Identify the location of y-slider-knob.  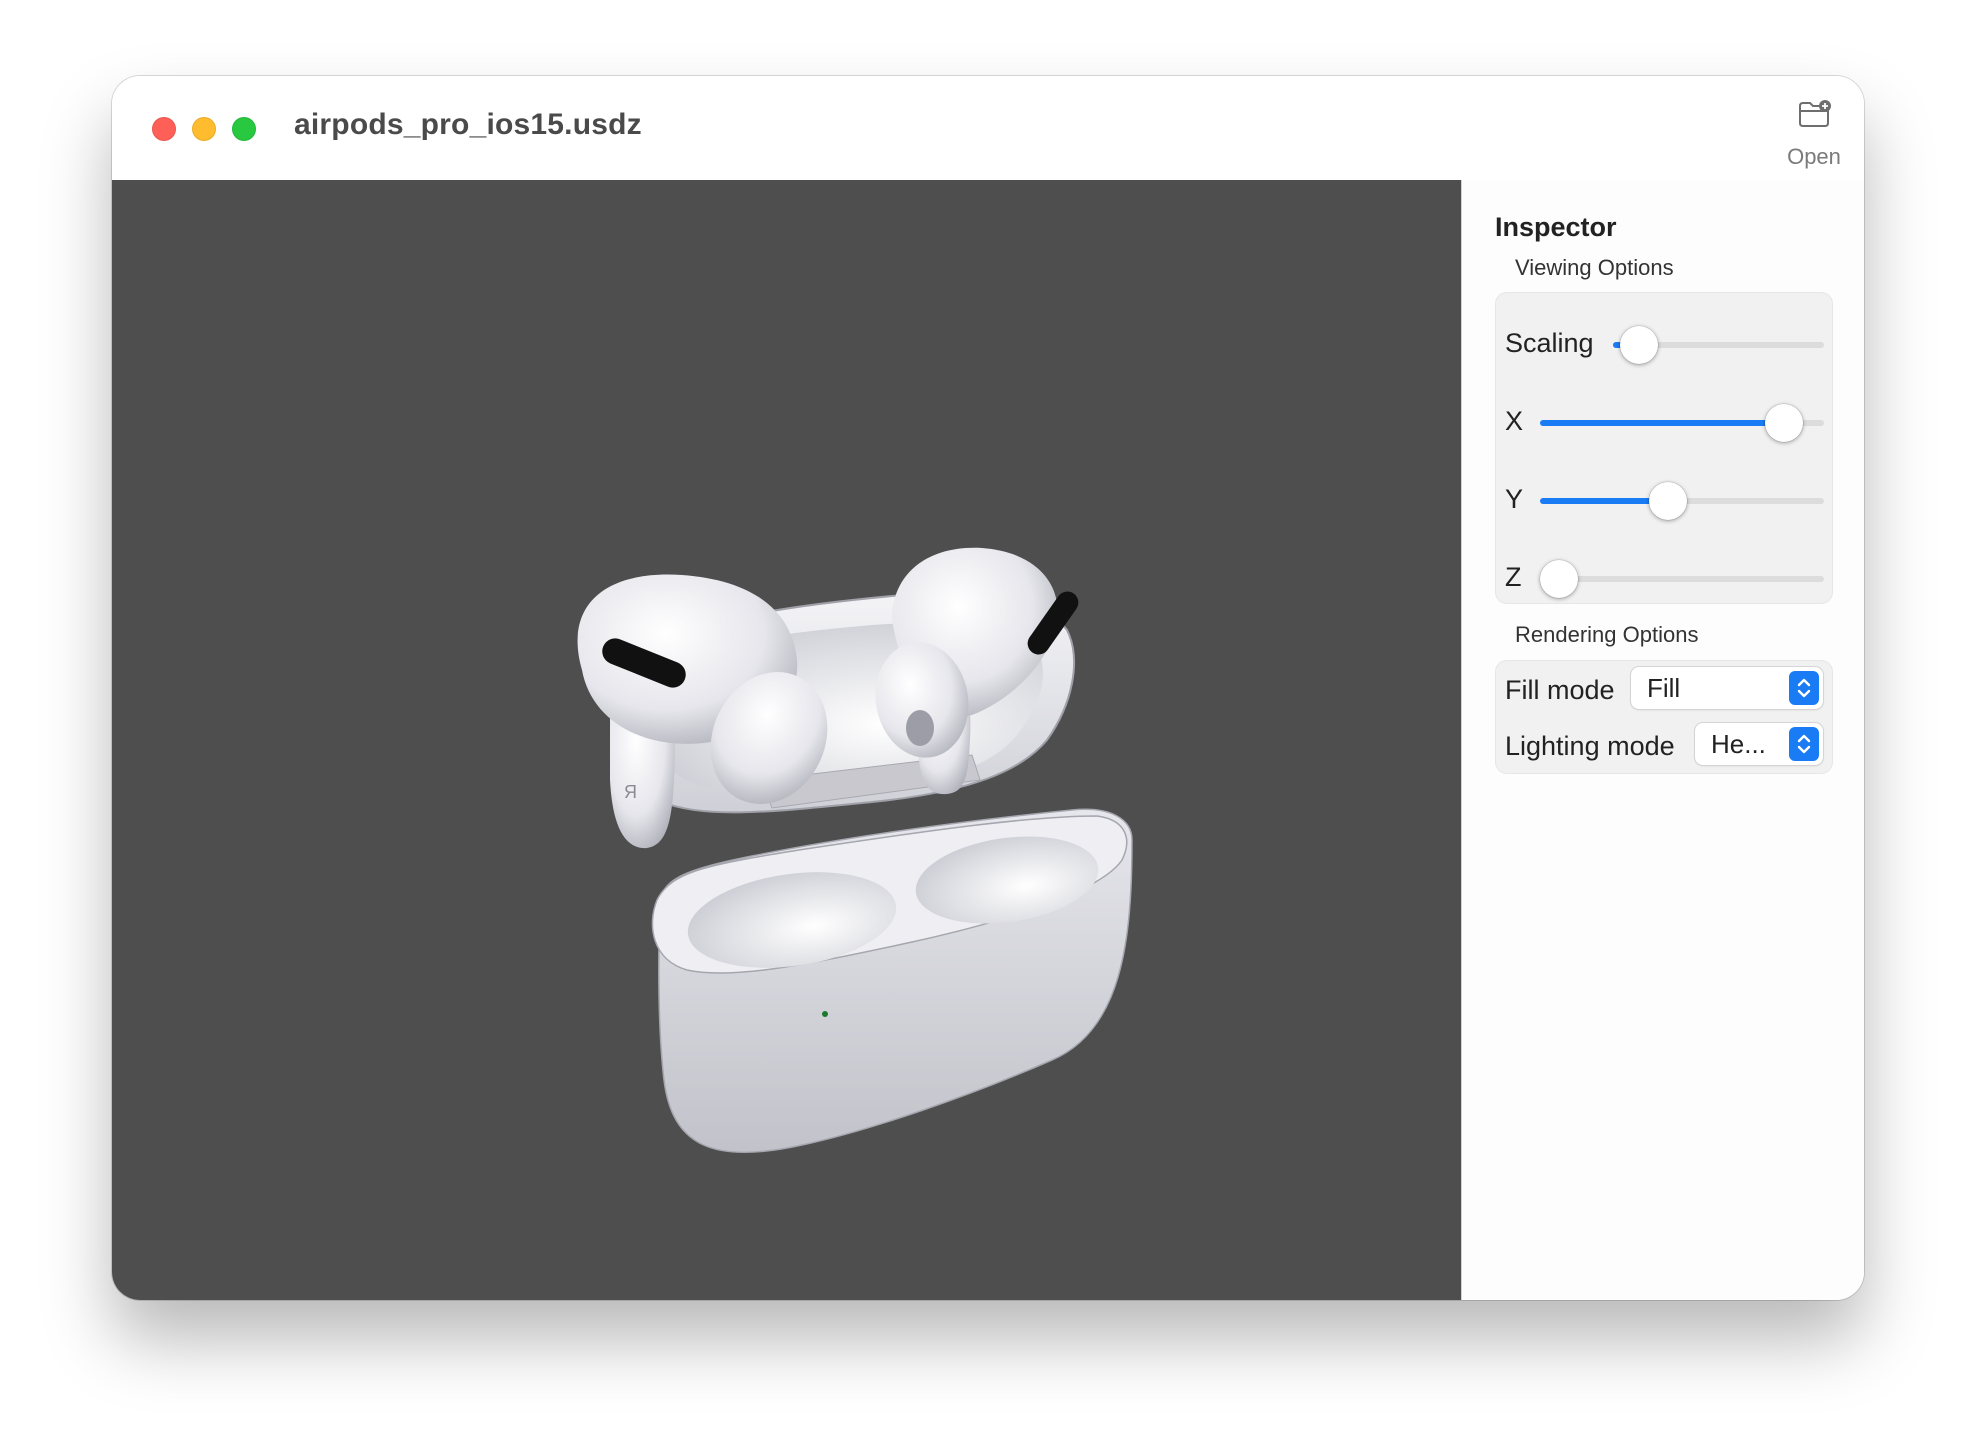
(1668, 501).